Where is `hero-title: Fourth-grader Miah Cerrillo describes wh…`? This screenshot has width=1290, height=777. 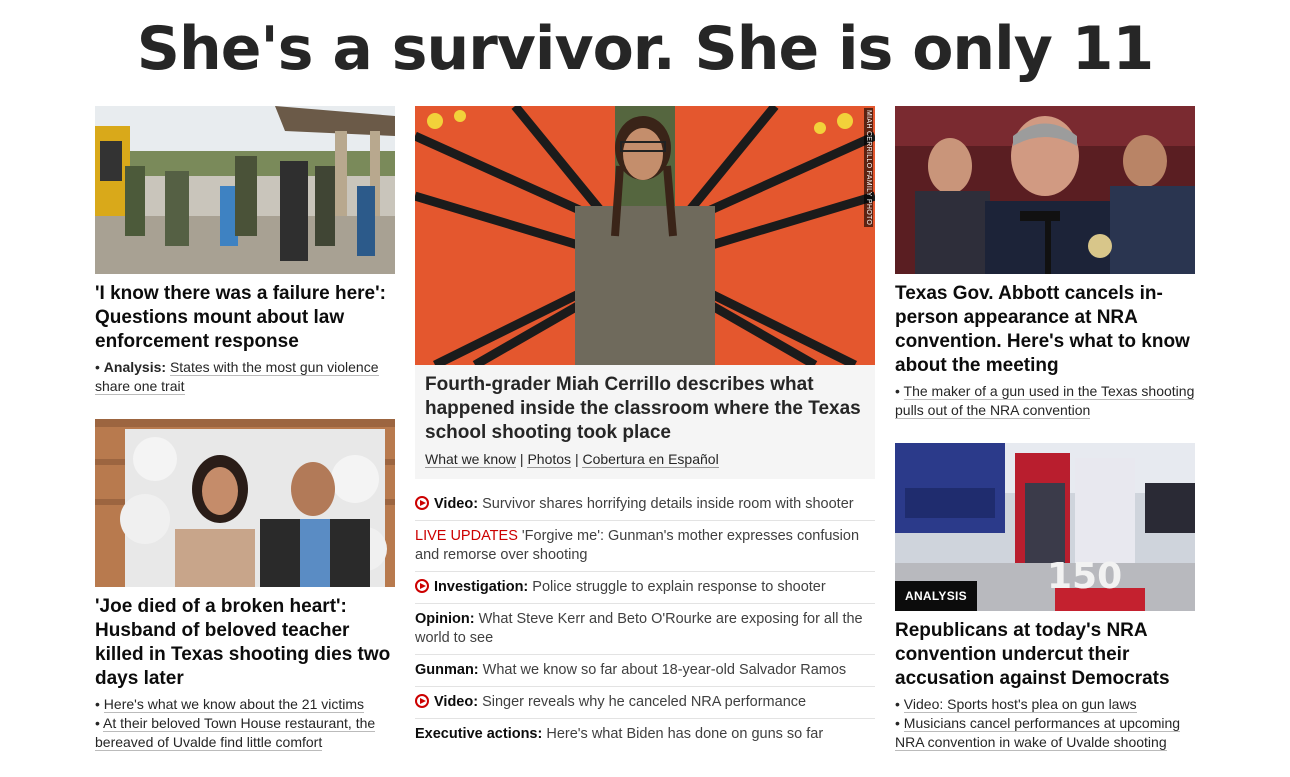
hero-title: Fourth-grader Miah Cerrillo describes wh… is located at coordinates (645, 409).